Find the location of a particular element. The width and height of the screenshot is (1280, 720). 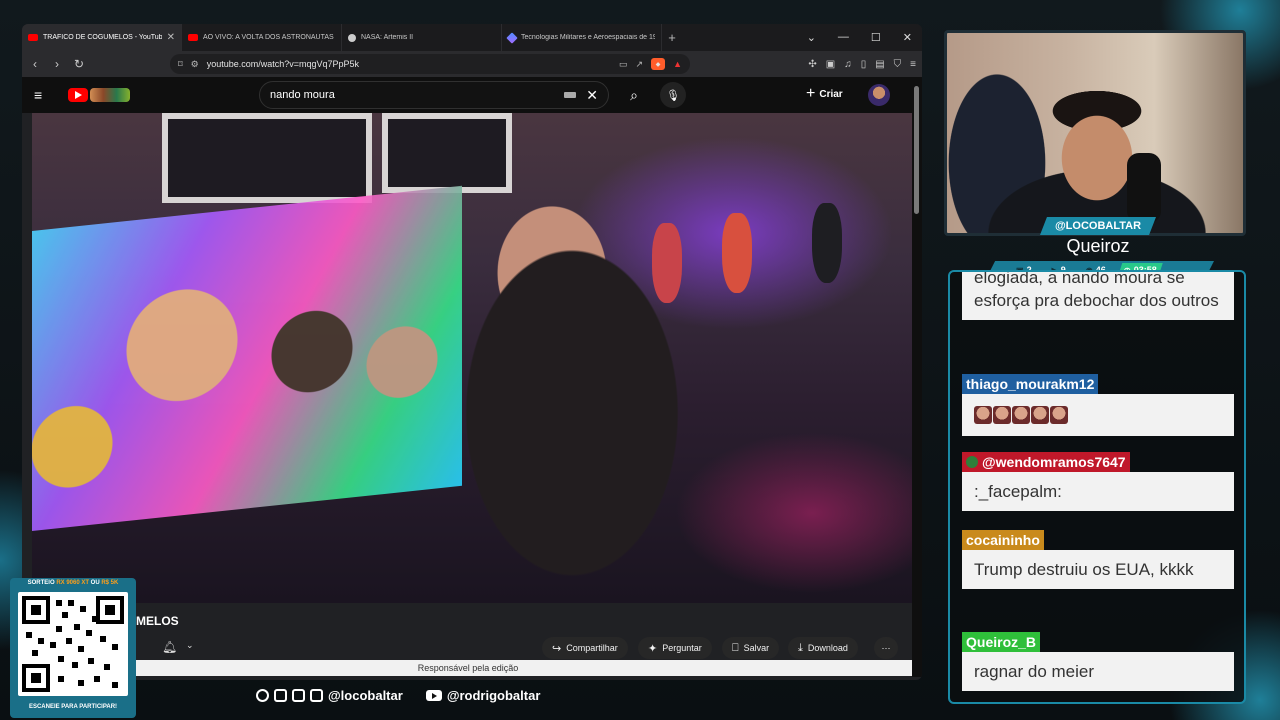

brave-shield-icon: ◆ is located at coordinates (658, 64).